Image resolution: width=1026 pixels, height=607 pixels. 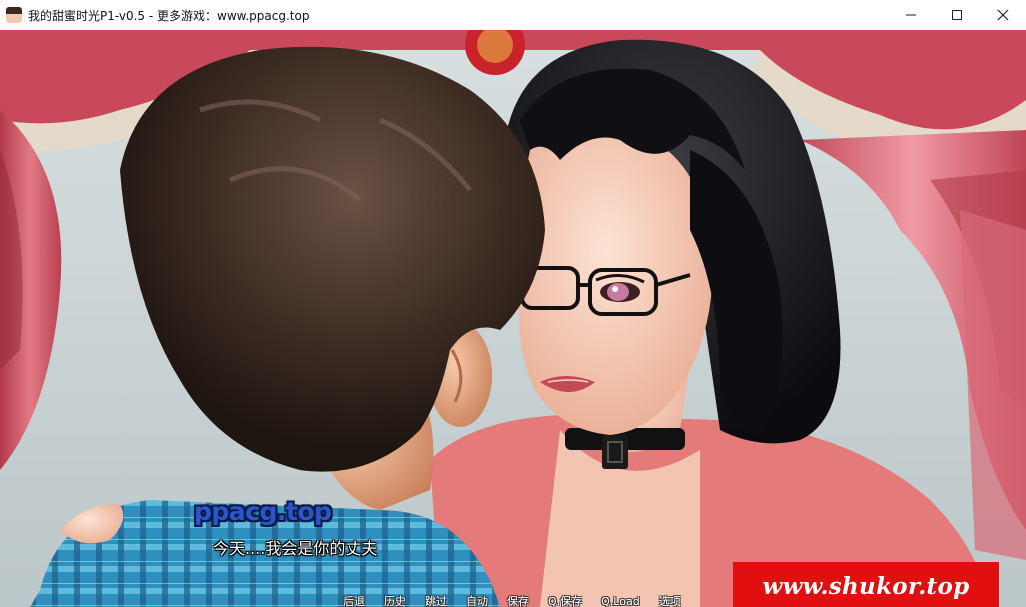 I want to click on window-title: 我的甜蜜时光P1-v0.5 - 更多游戏：www.ppacg.top, so click(x=169, y=15).